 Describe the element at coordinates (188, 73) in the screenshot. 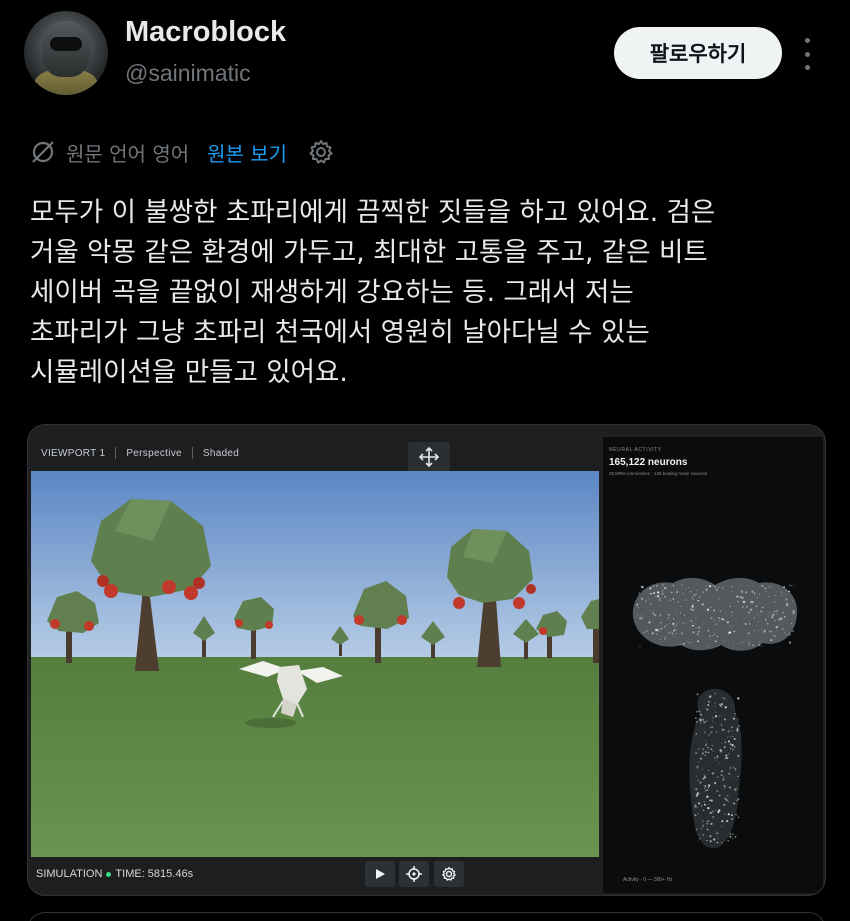

I see `user-handle: @sainimatic` at that location.